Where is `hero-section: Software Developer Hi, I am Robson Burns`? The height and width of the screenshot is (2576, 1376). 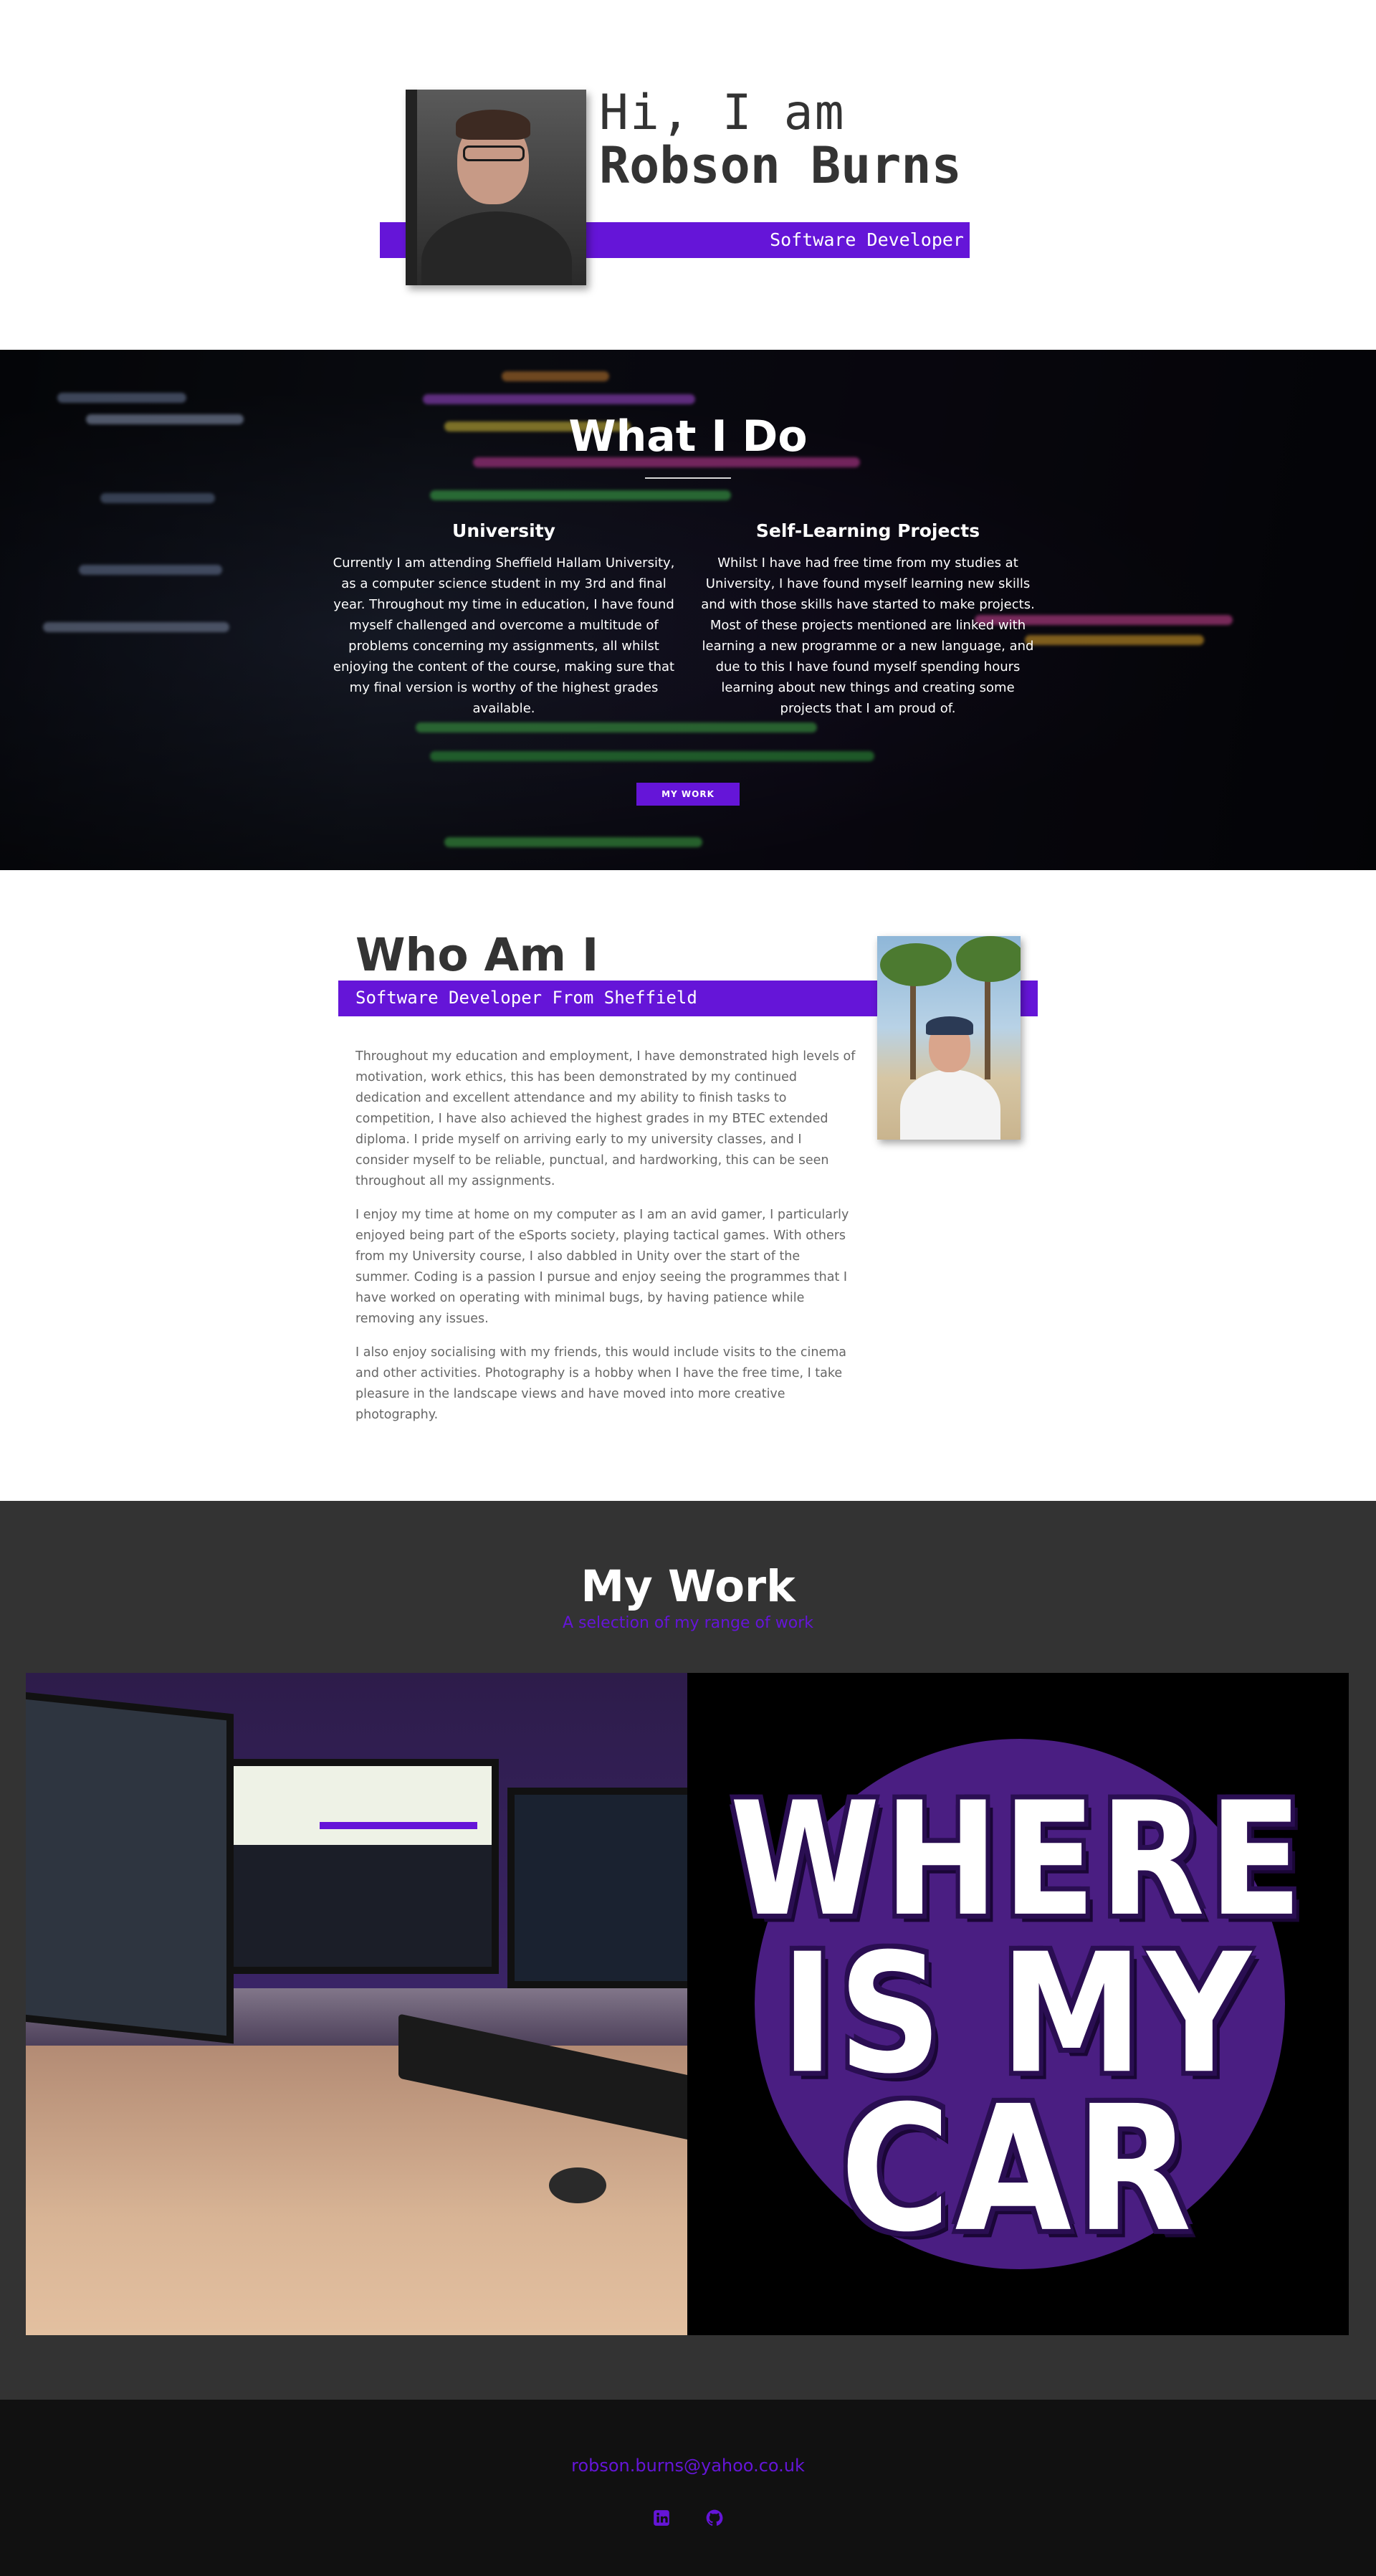 hero-section: Software Developer Hi, I am Robson Burns is located at coordinates (688, 175).